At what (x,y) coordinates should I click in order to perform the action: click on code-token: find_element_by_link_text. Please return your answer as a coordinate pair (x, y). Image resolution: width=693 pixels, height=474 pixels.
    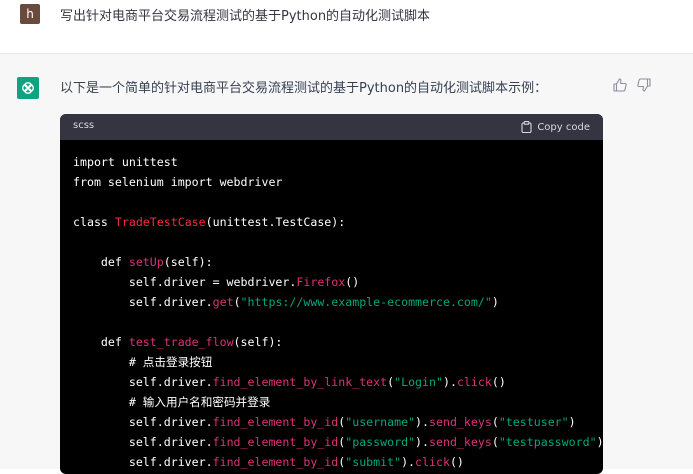
    Looking at the image, I should click on (300, 382).